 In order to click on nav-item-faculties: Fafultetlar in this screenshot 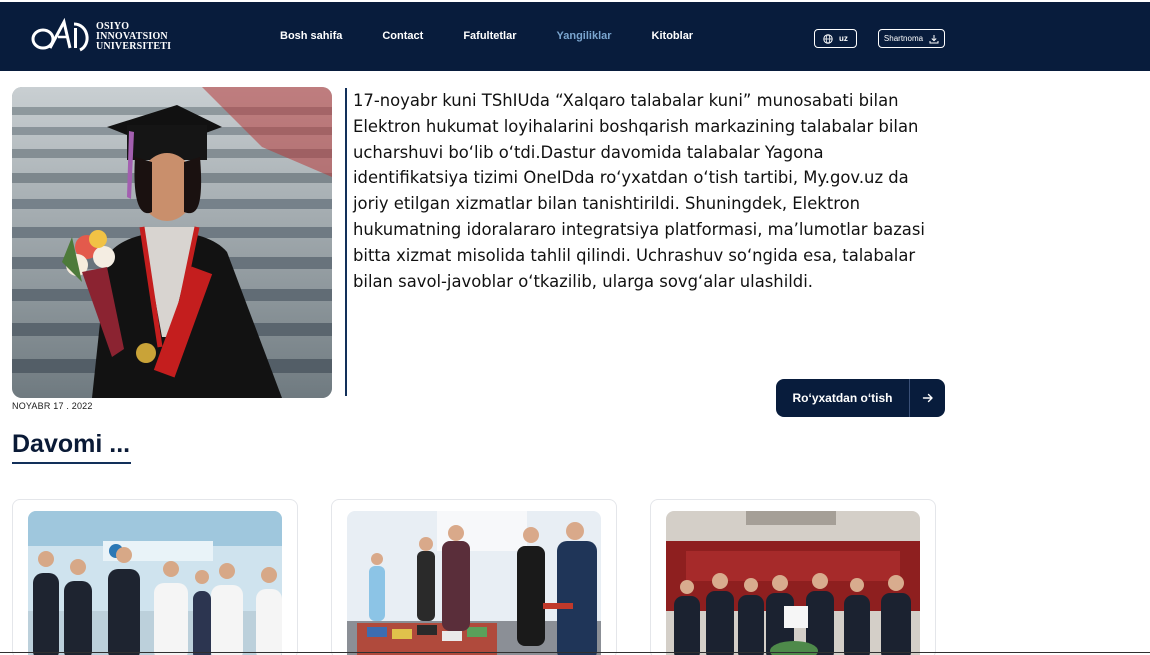, I will do `click(489, 36)`.